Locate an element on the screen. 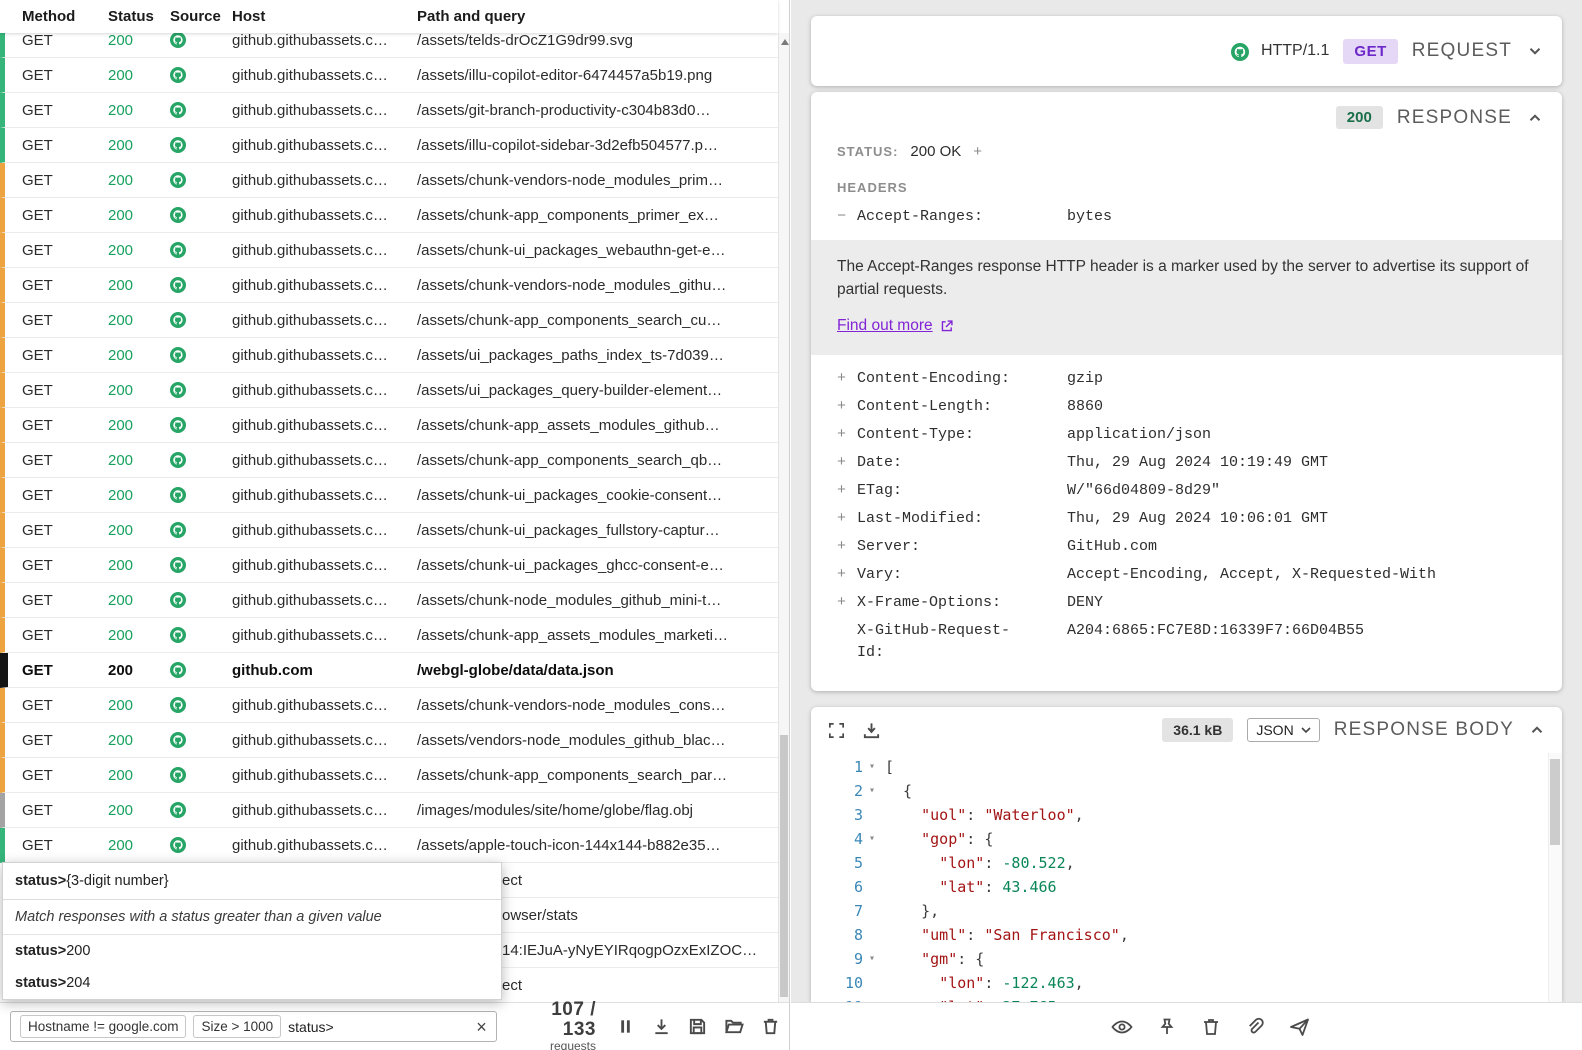  header-value: Thu, 29 Aug 2024 10:06:01 GMT is located at coordinates (1198, 518).